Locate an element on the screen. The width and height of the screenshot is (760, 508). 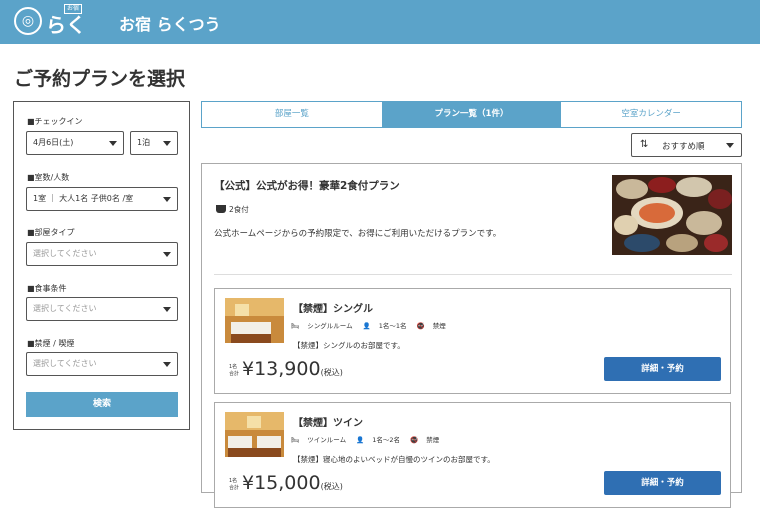
checkin-date-select: 4月6日(土) is located at coordinates (75, 143).